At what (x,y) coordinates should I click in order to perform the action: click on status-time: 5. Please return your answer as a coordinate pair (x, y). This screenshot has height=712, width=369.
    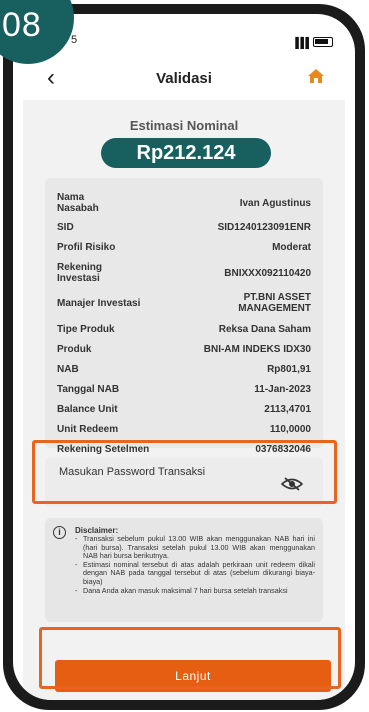
    Looking at the image, I should click on (74, 40).